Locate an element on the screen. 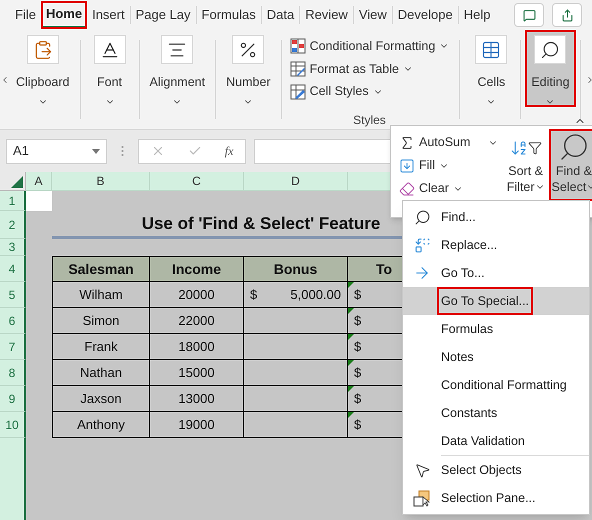 The width and height of the screenshot is (592, 520). row-header: 7 is located at coordinates (13, 347).